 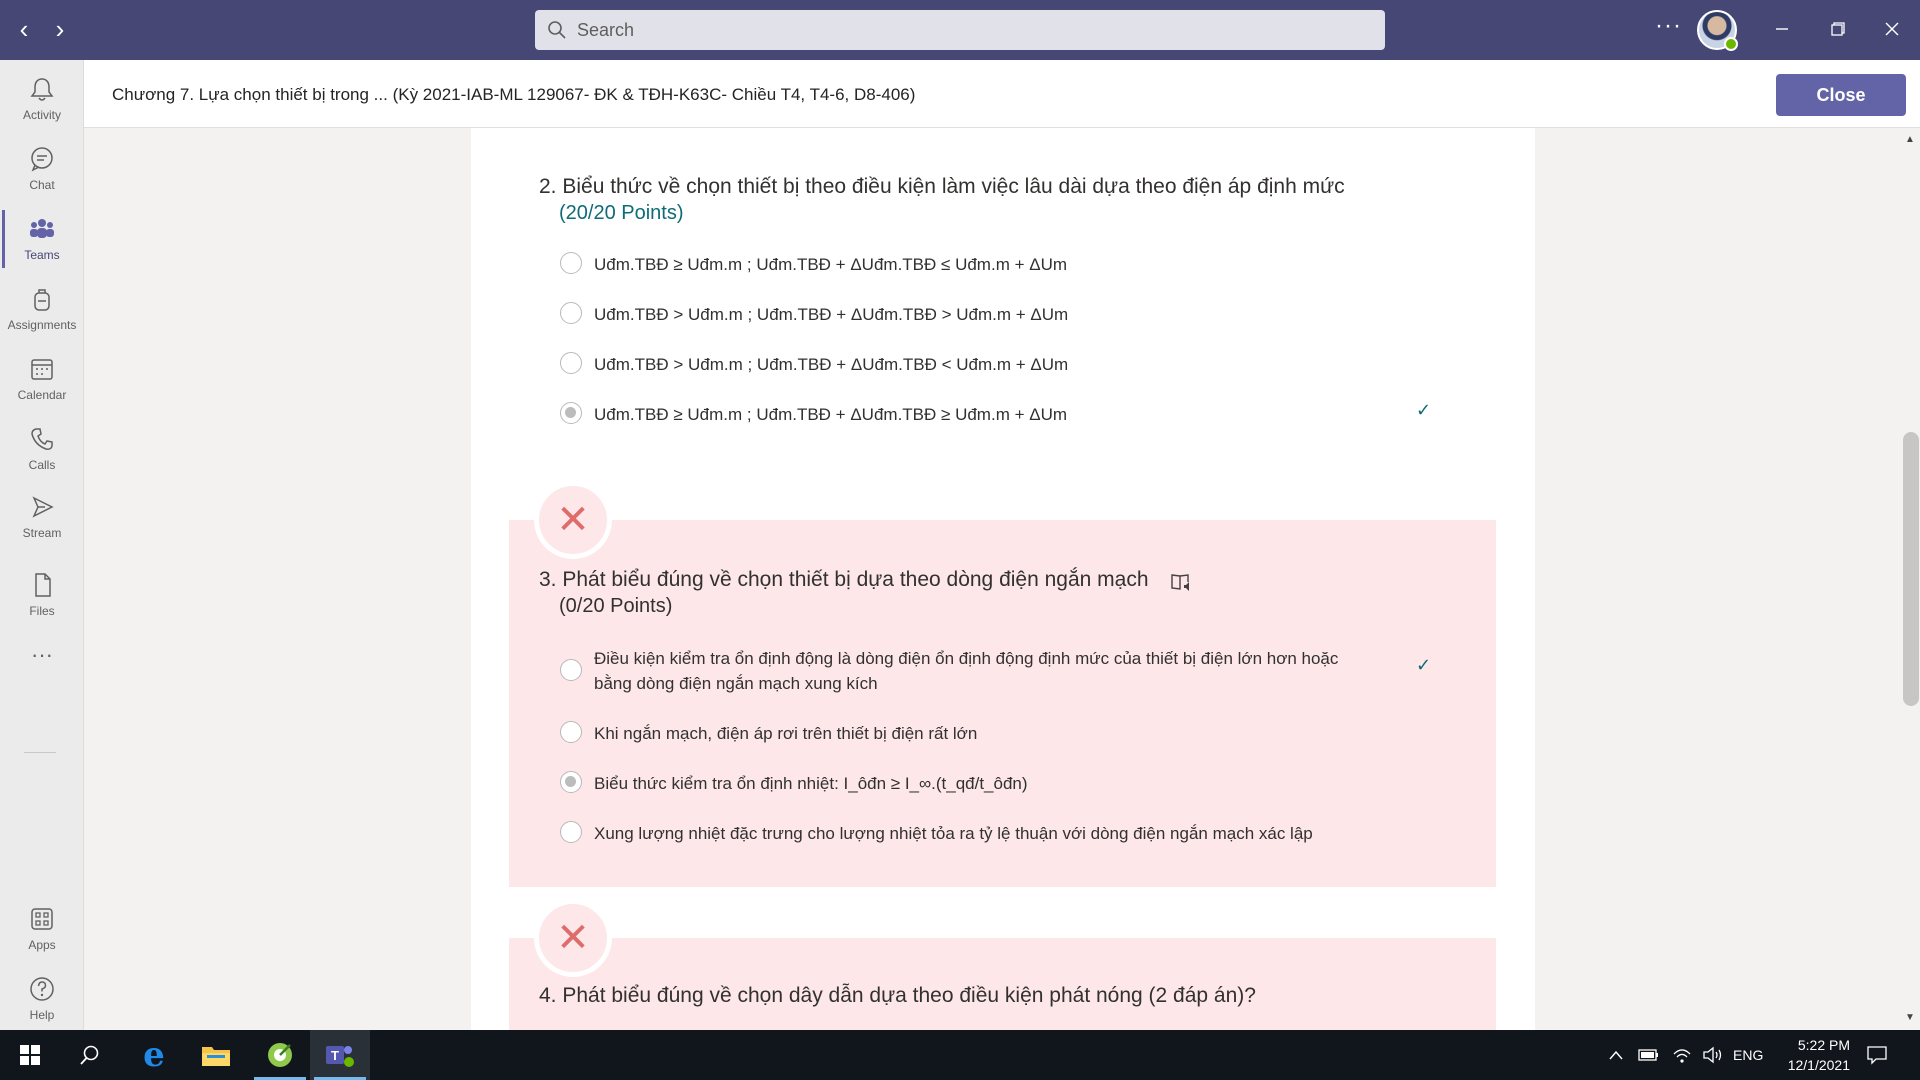 I want to click on bell-icon, so click(x=42, y=89).